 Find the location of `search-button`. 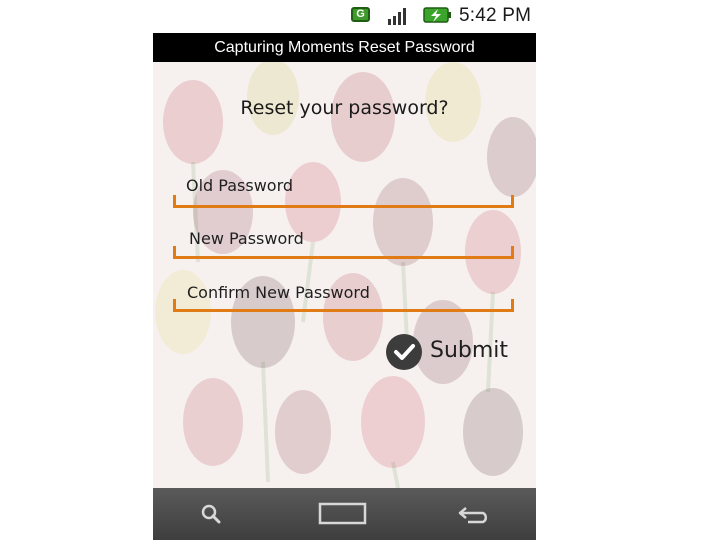

search-button is located at coordinates (213, 514).